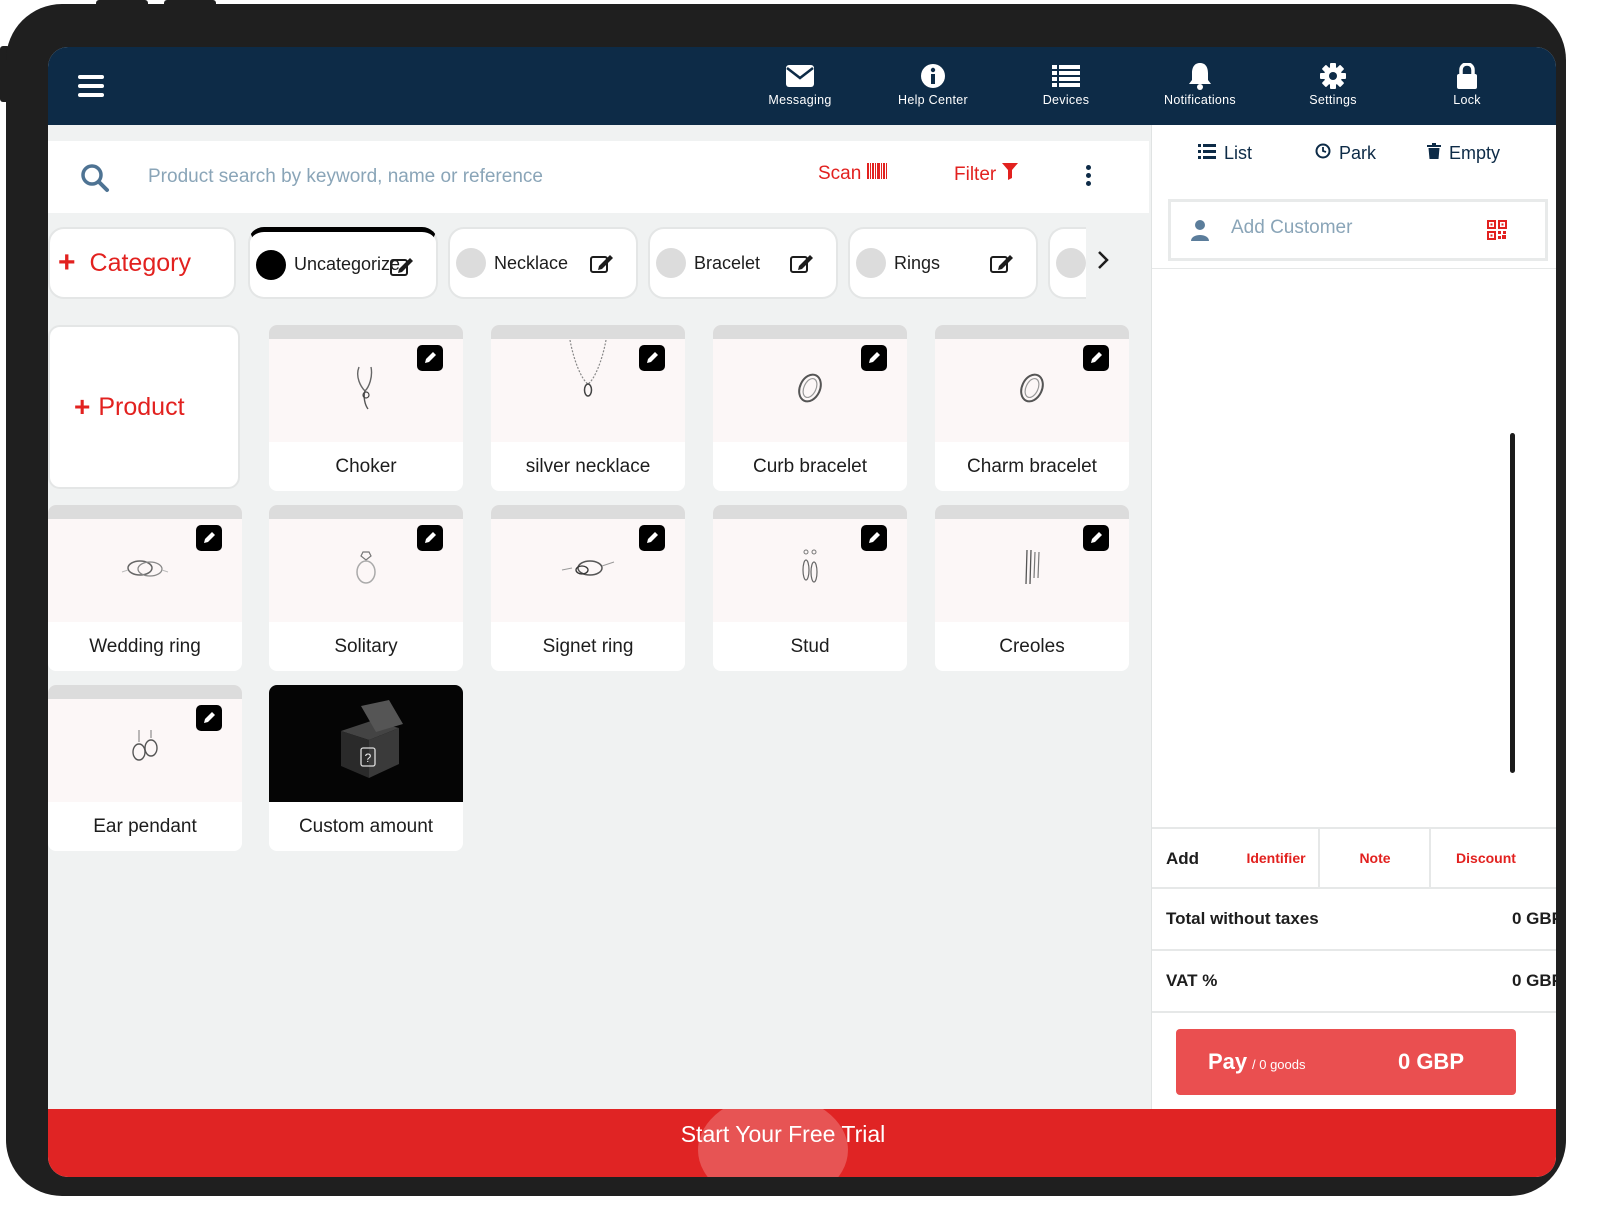 The height and width of the screenshot is (1221, 1600). What do you see at coordinates (986, 174) in the screenshot?
I see `filter-button: Filter` at bounding box center [986, 174].